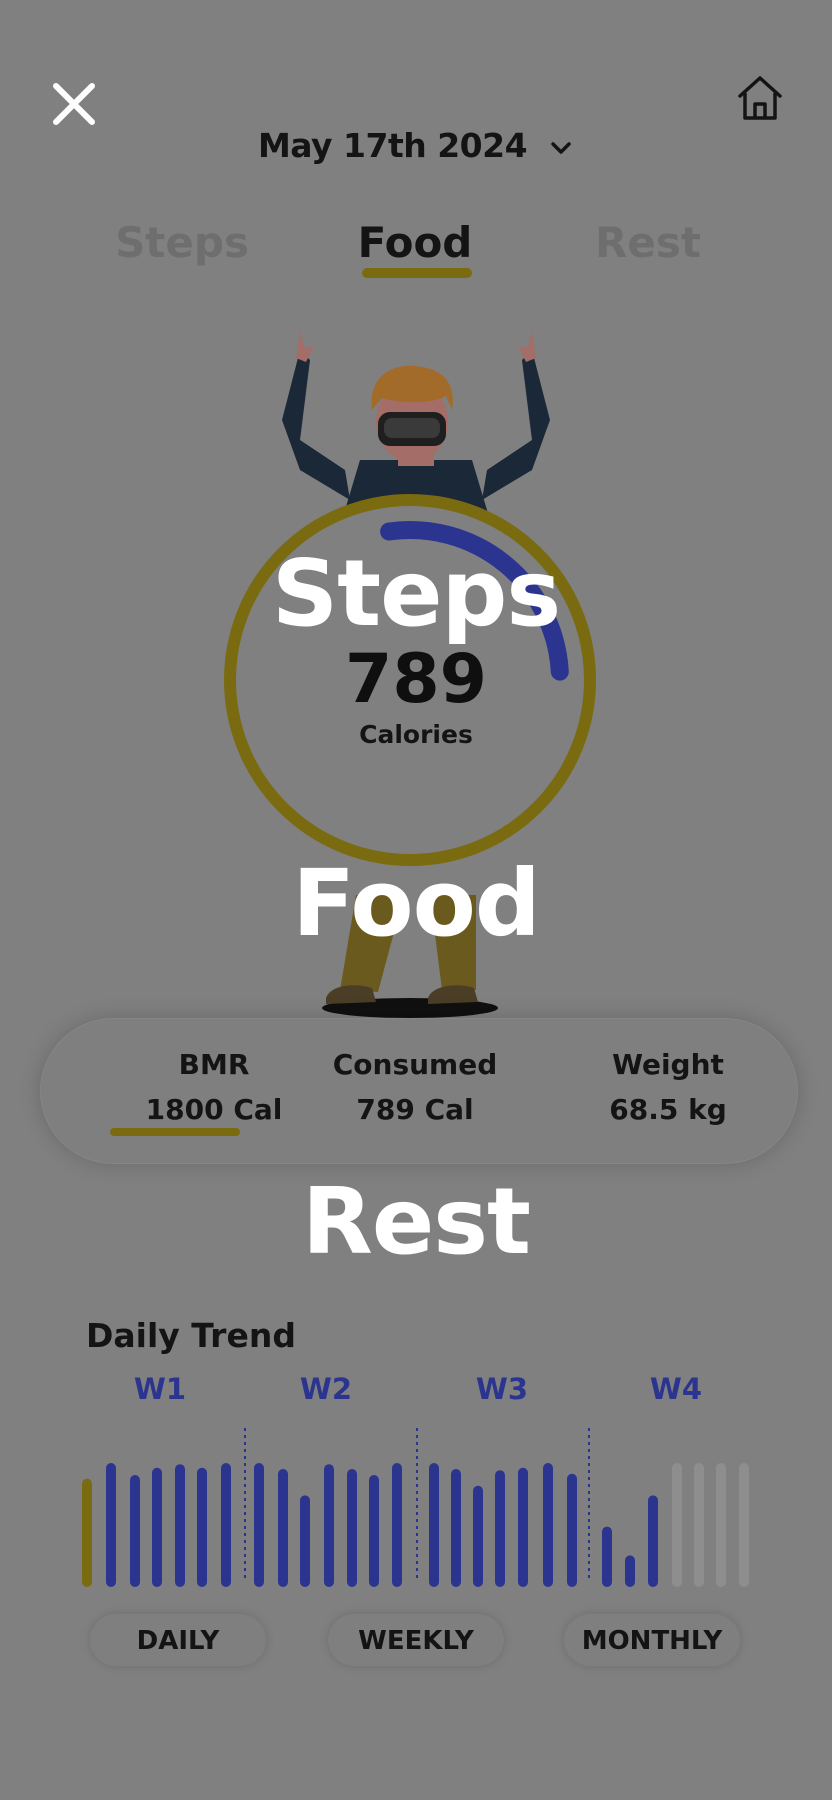  I want to click on weekly-button: WEEKLY, so click(416, 1640).